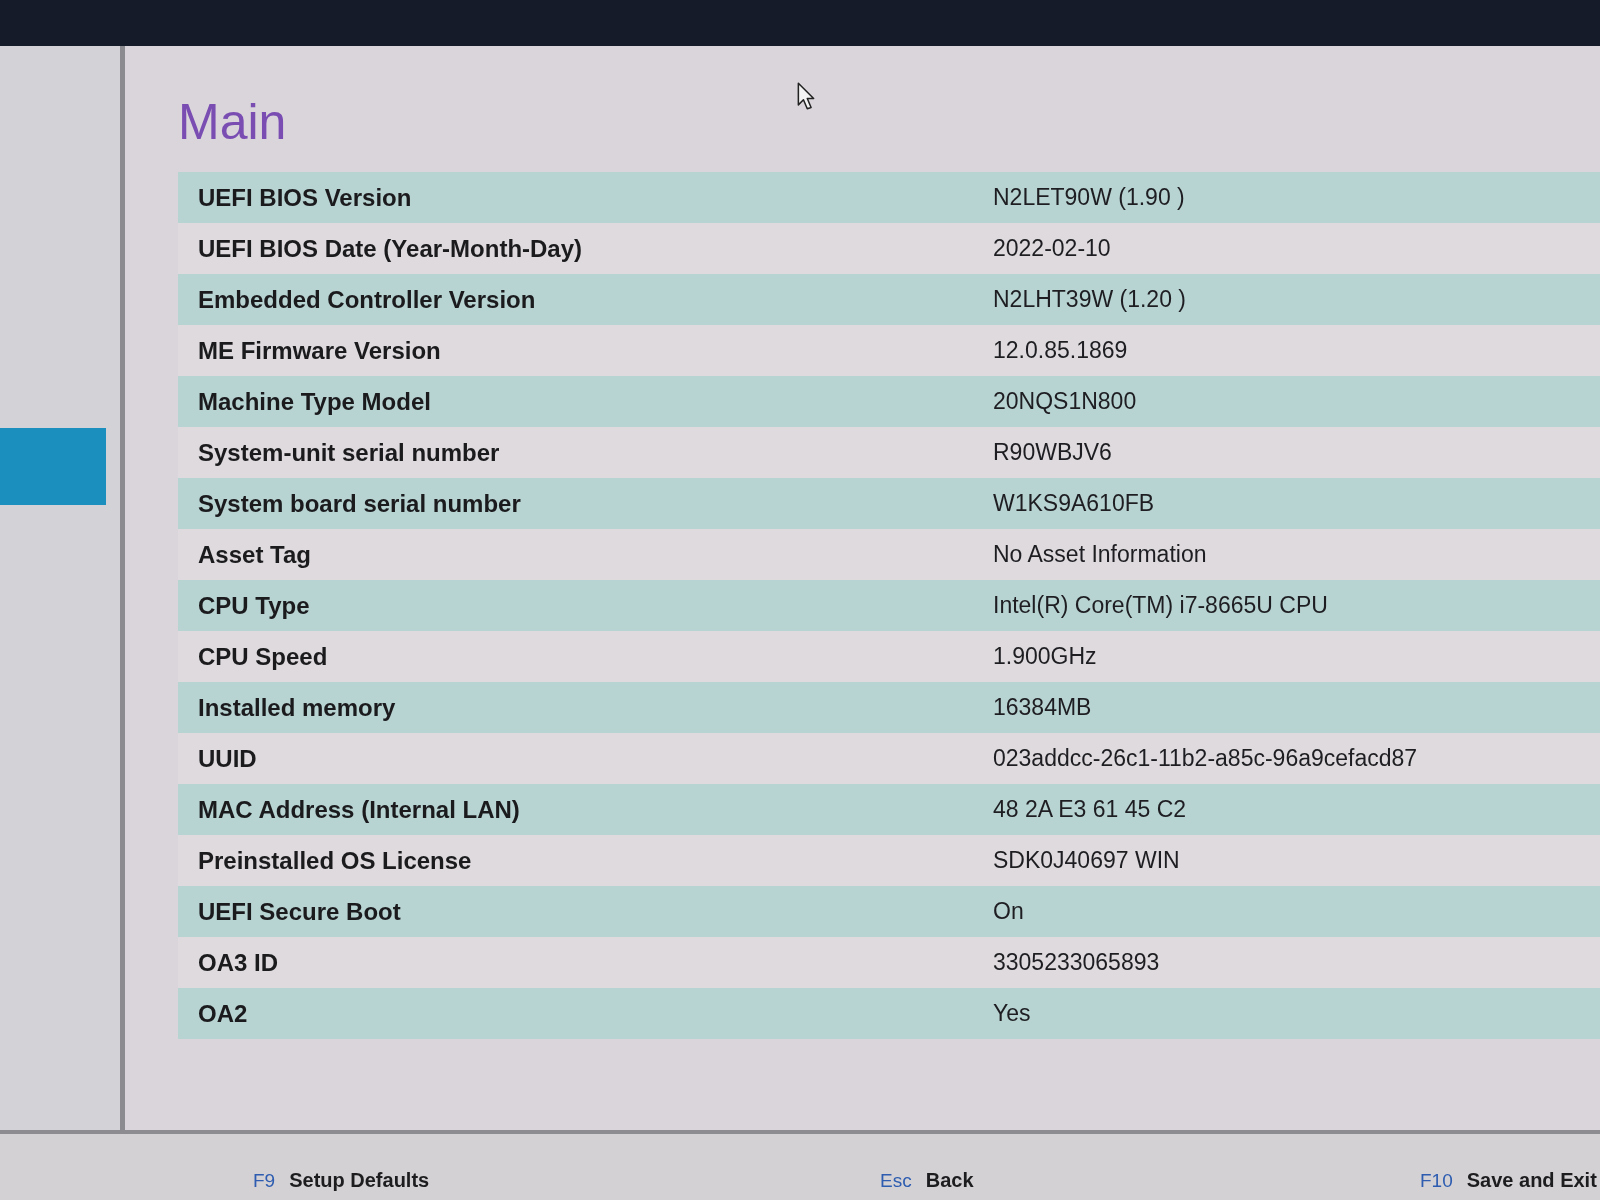  What do you see at coordinates (367, 299) in the screenshot?
I see `field-label: Embedded Controller Version` at bounding box center [367, 299].